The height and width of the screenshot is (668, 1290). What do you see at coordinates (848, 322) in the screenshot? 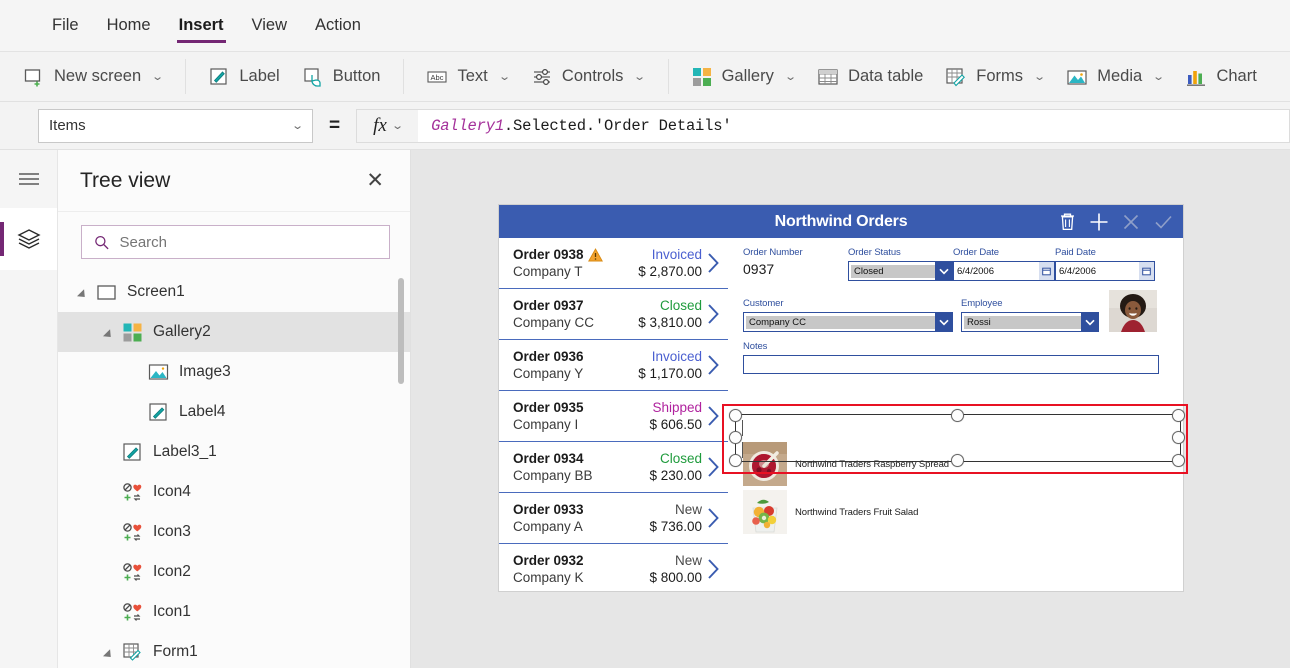
I see `customer-dropdown: Company CC` at bounding box center [848, 322].